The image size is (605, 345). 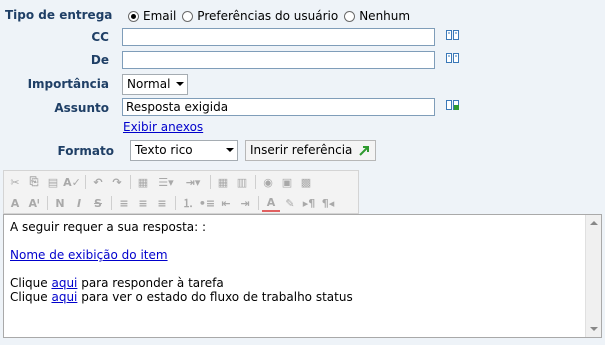 I want to click on align-left-icon: ≡, so click(x=124, y=203).